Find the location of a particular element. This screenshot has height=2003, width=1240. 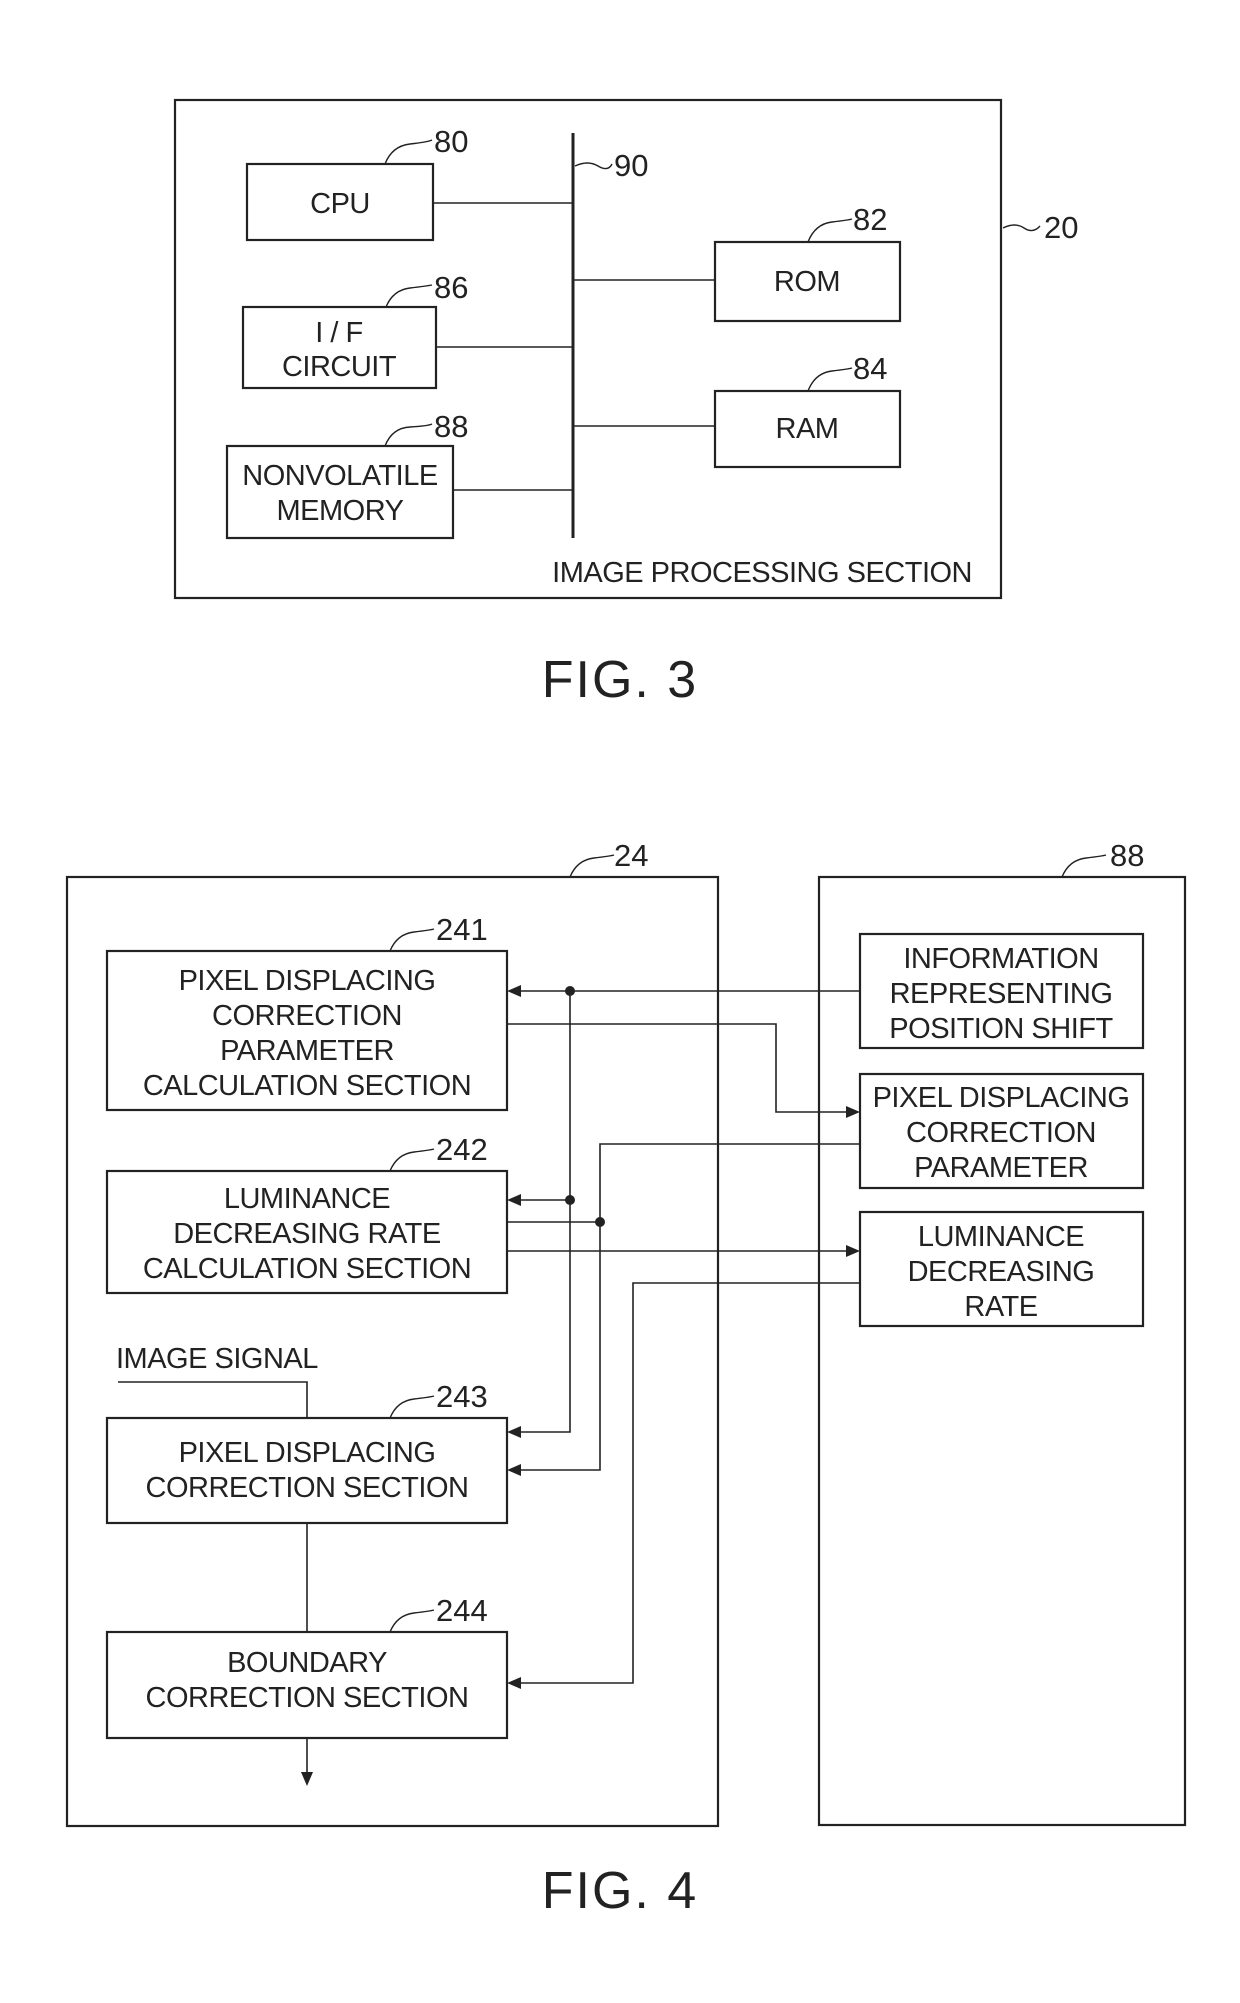

arrow-into-243-lower is located at coordinates (514, 1470).